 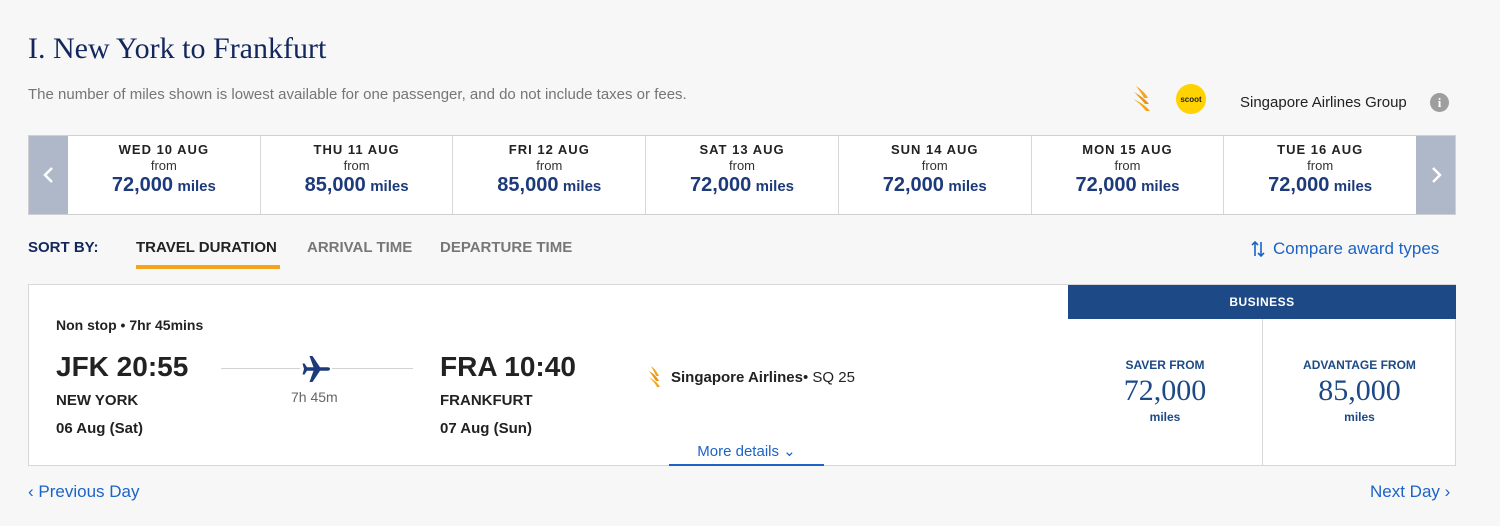 I want to click on chevron-right-icon, so click(x=1436, y=175).